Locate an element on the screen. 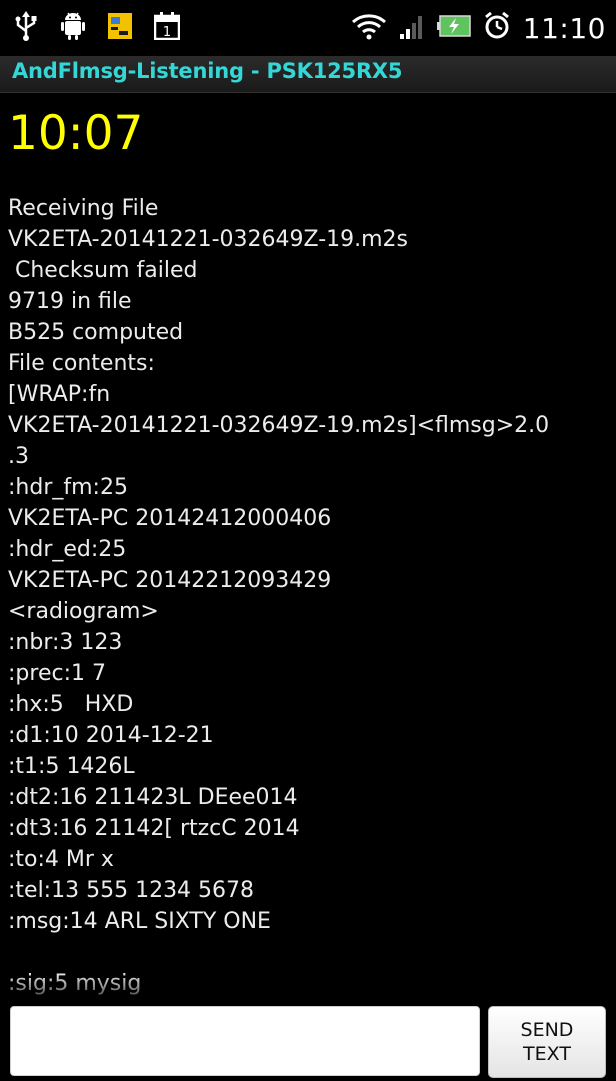 This screenshot has width=616, height=1081. received-time-clock: 10:07 is located at coordinates (76, 133).